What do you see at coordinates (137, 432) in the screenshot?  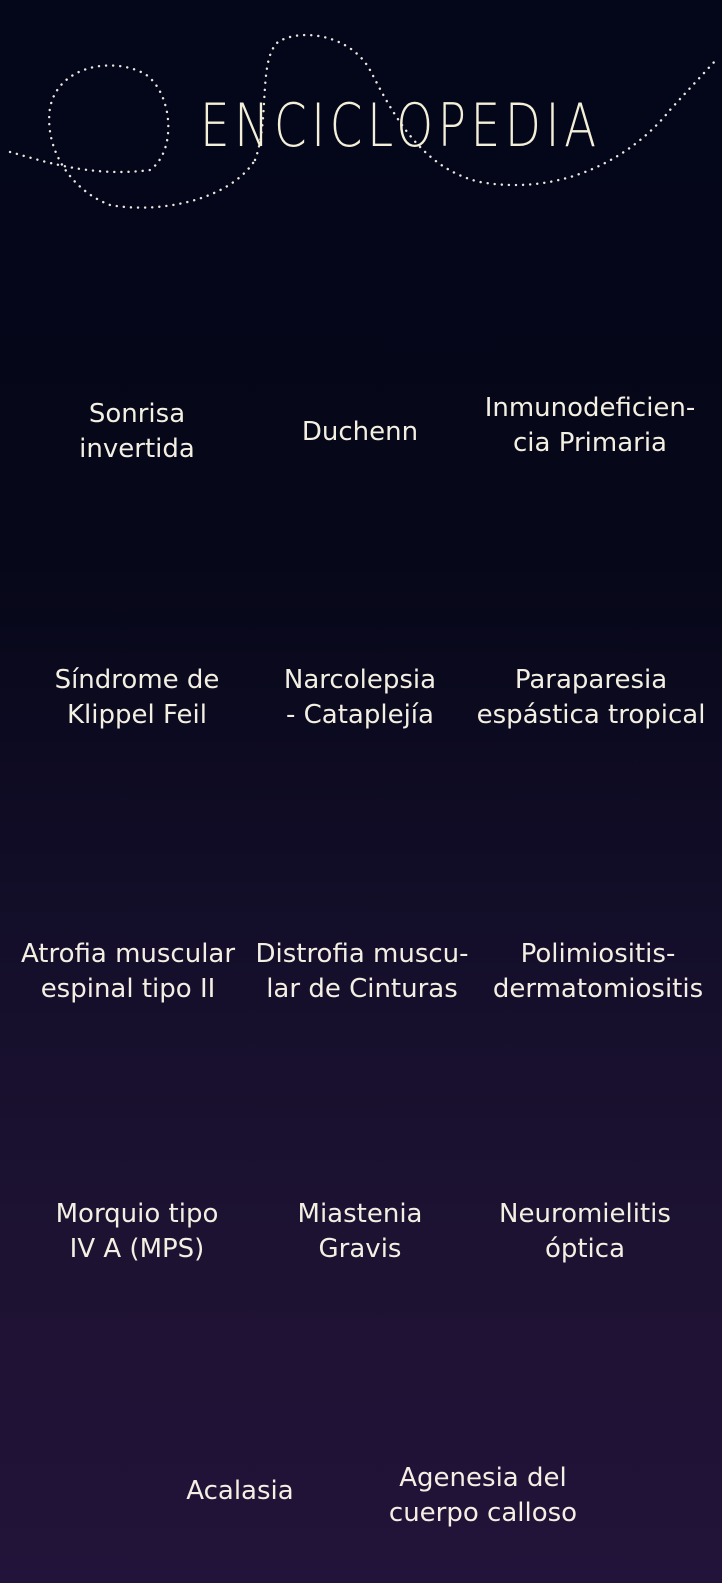 I see `topic-sonrisa-invertida: Sonrisa invertida` at bounding box center [137, 432].